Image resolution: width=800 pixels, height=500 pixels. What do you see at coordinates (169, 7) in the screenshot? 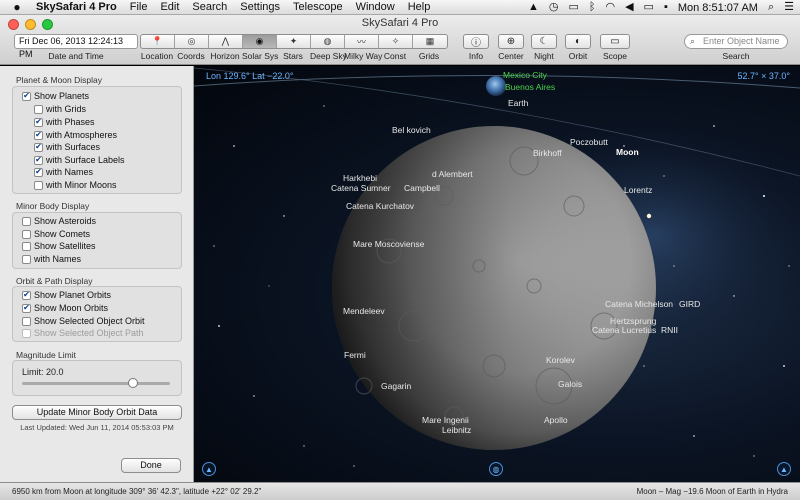
I see `menu-edit: Edit` at bounding box center [169, 7].